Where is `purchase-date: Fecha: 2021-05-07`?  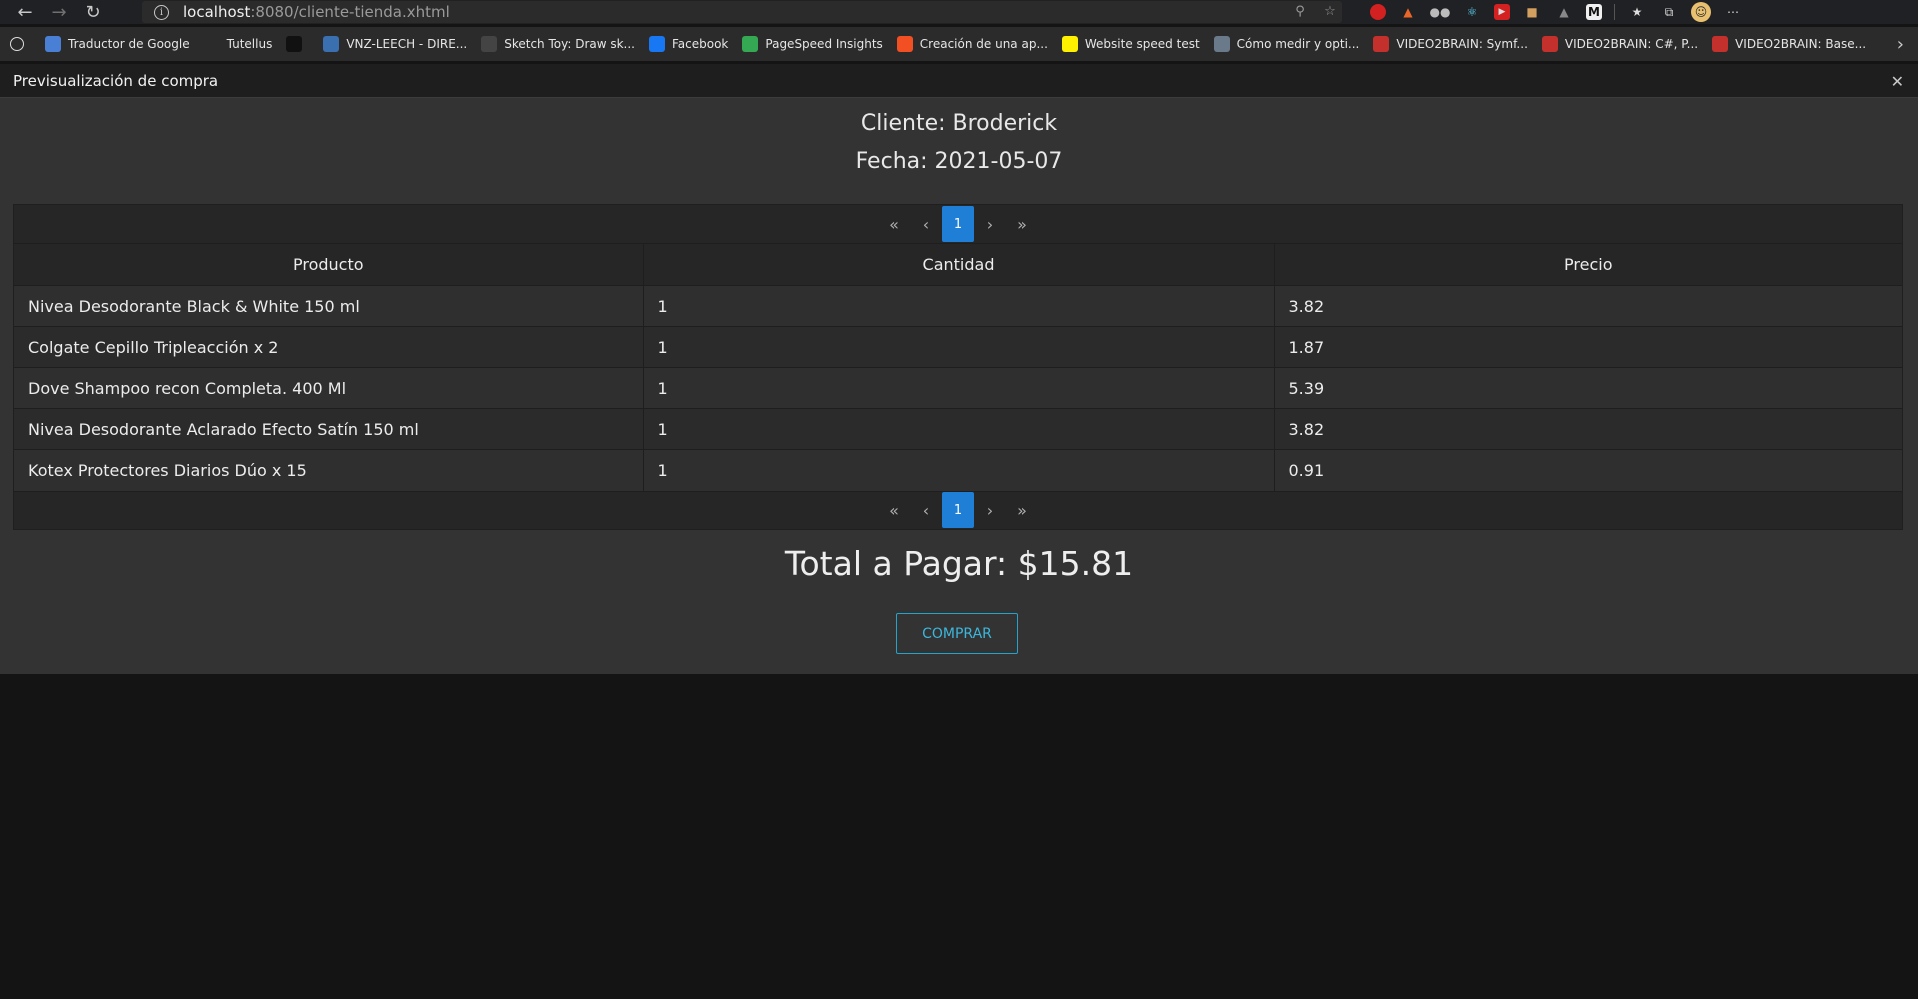
purchase-date: Fecha: 2021-05-07 is located at coordinates (959, 161).